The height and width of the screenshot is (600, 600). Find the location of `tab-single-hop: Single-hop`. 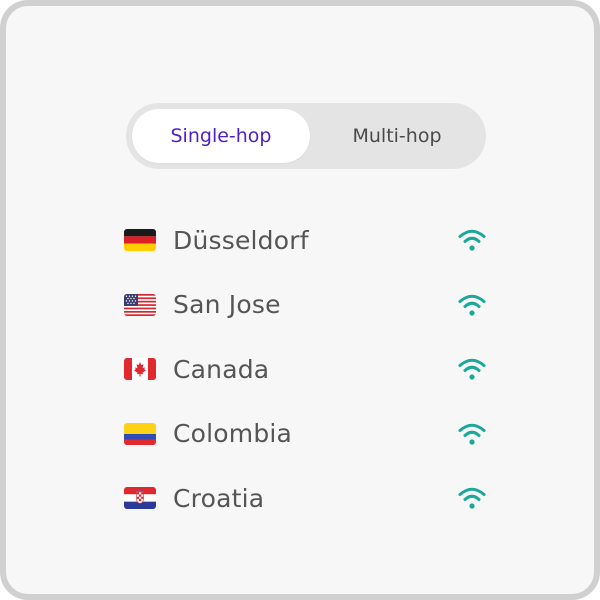

tab-single-hop: Single-hop is located at coordinates (221, 136).